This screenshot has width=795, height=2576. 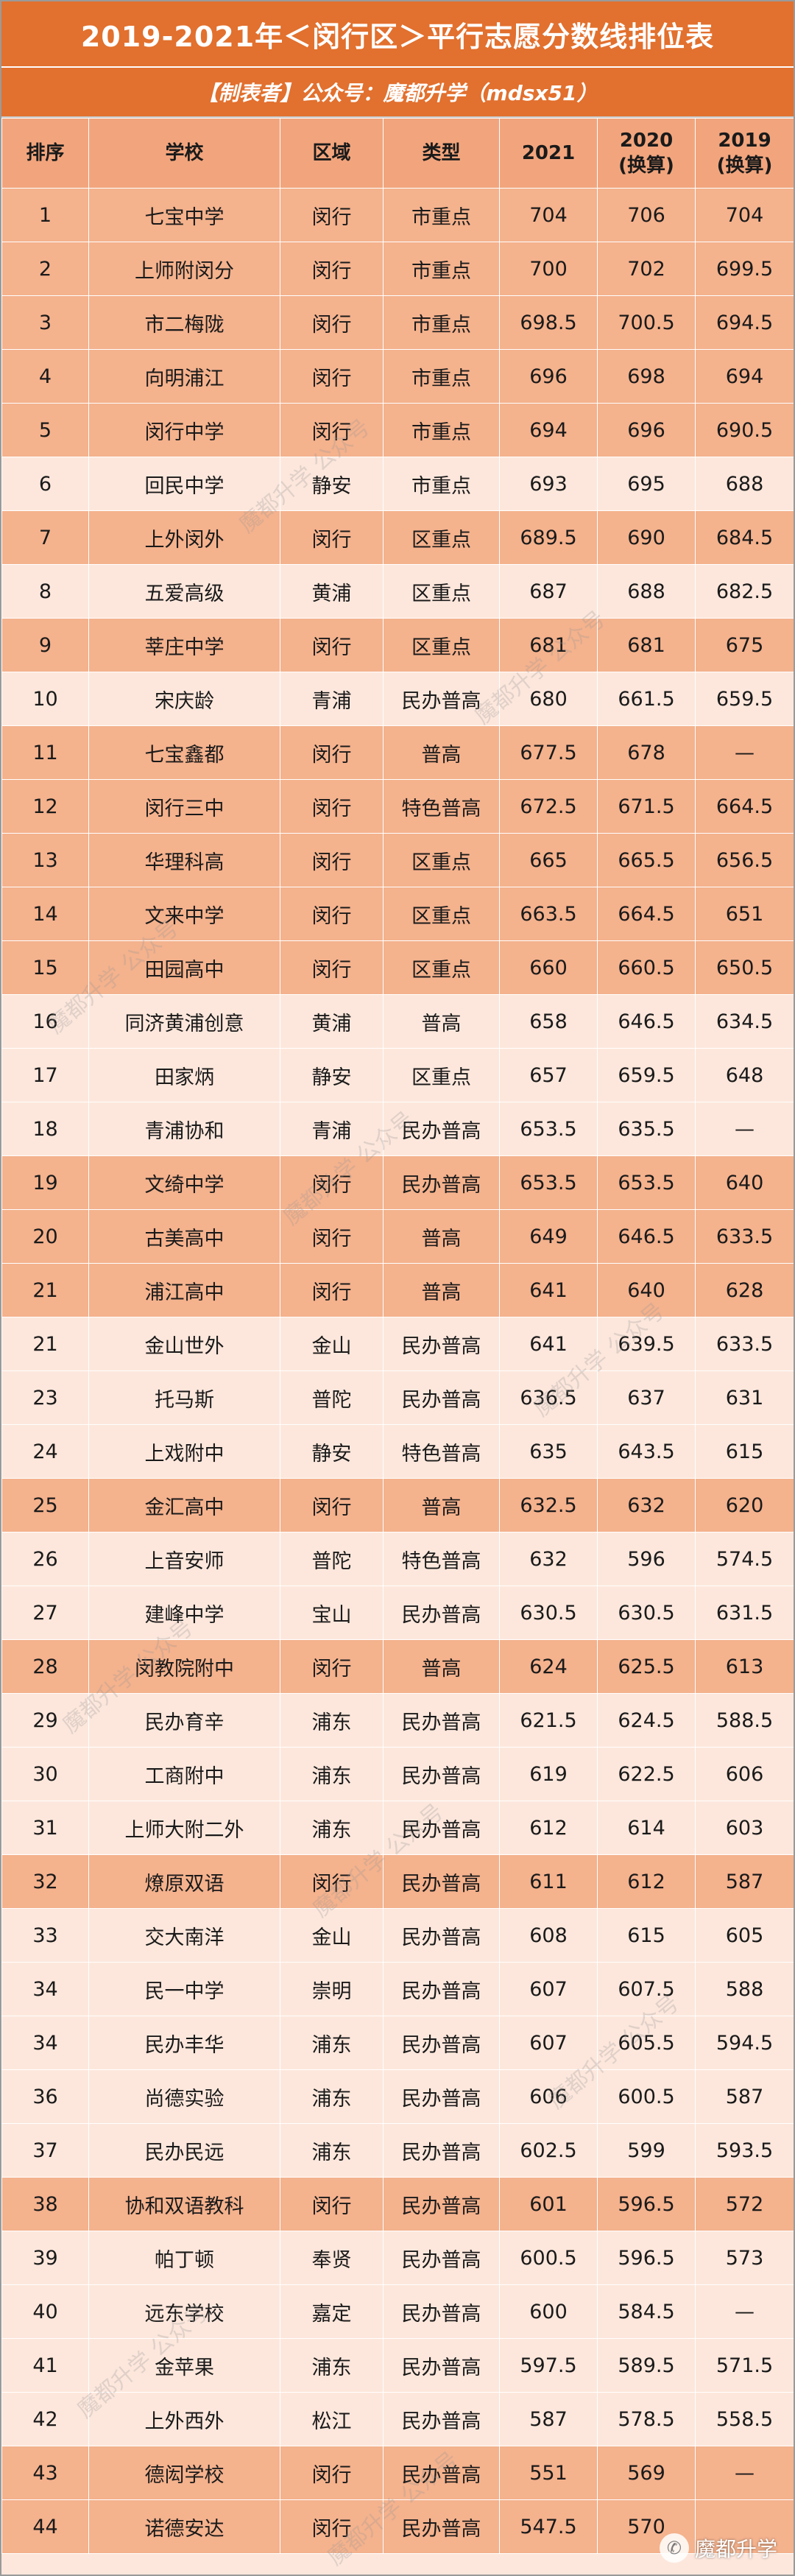 I want to click on cell-rank: 26, so click(x=45, y=1559).